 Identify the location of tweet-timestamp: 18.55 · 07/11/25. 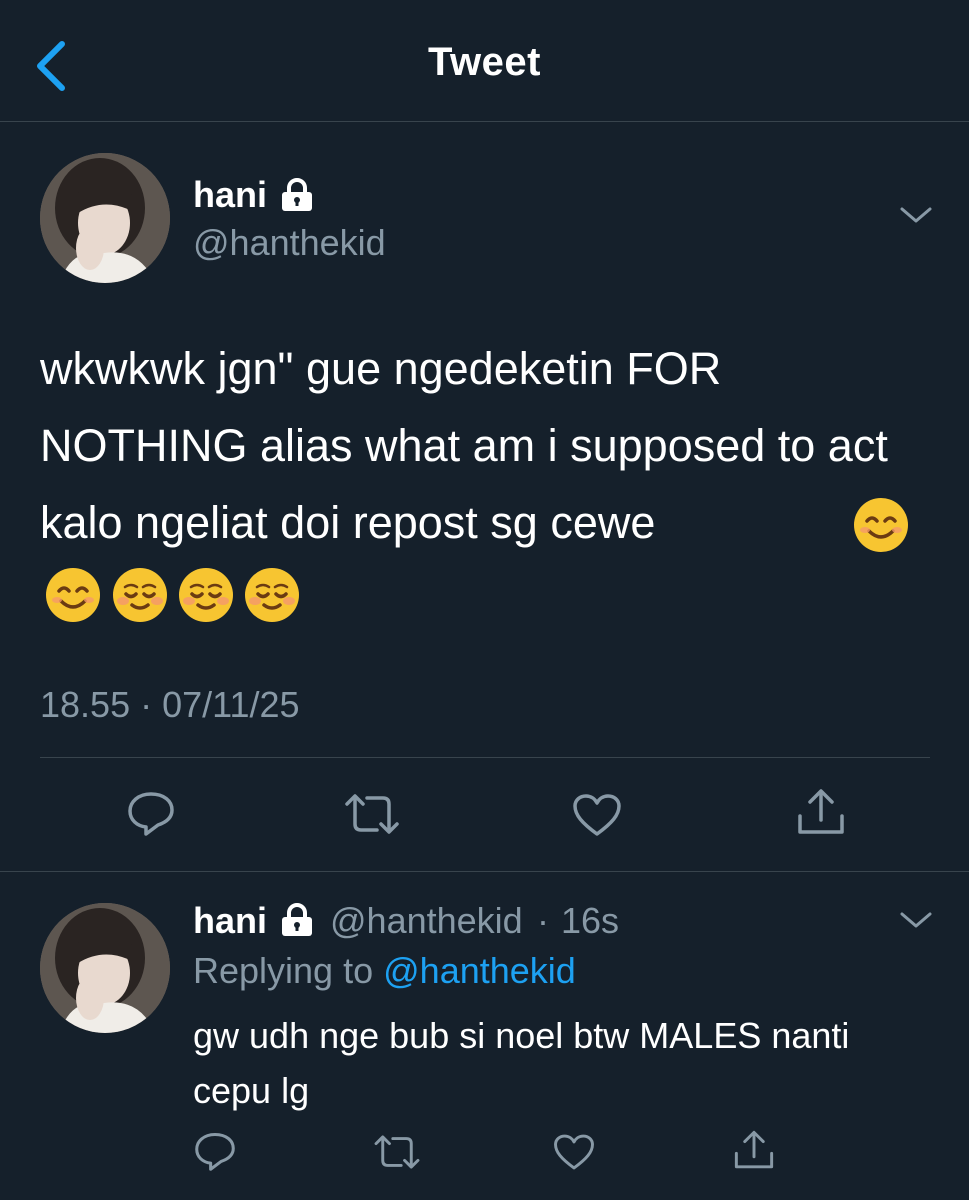
(170, 705).